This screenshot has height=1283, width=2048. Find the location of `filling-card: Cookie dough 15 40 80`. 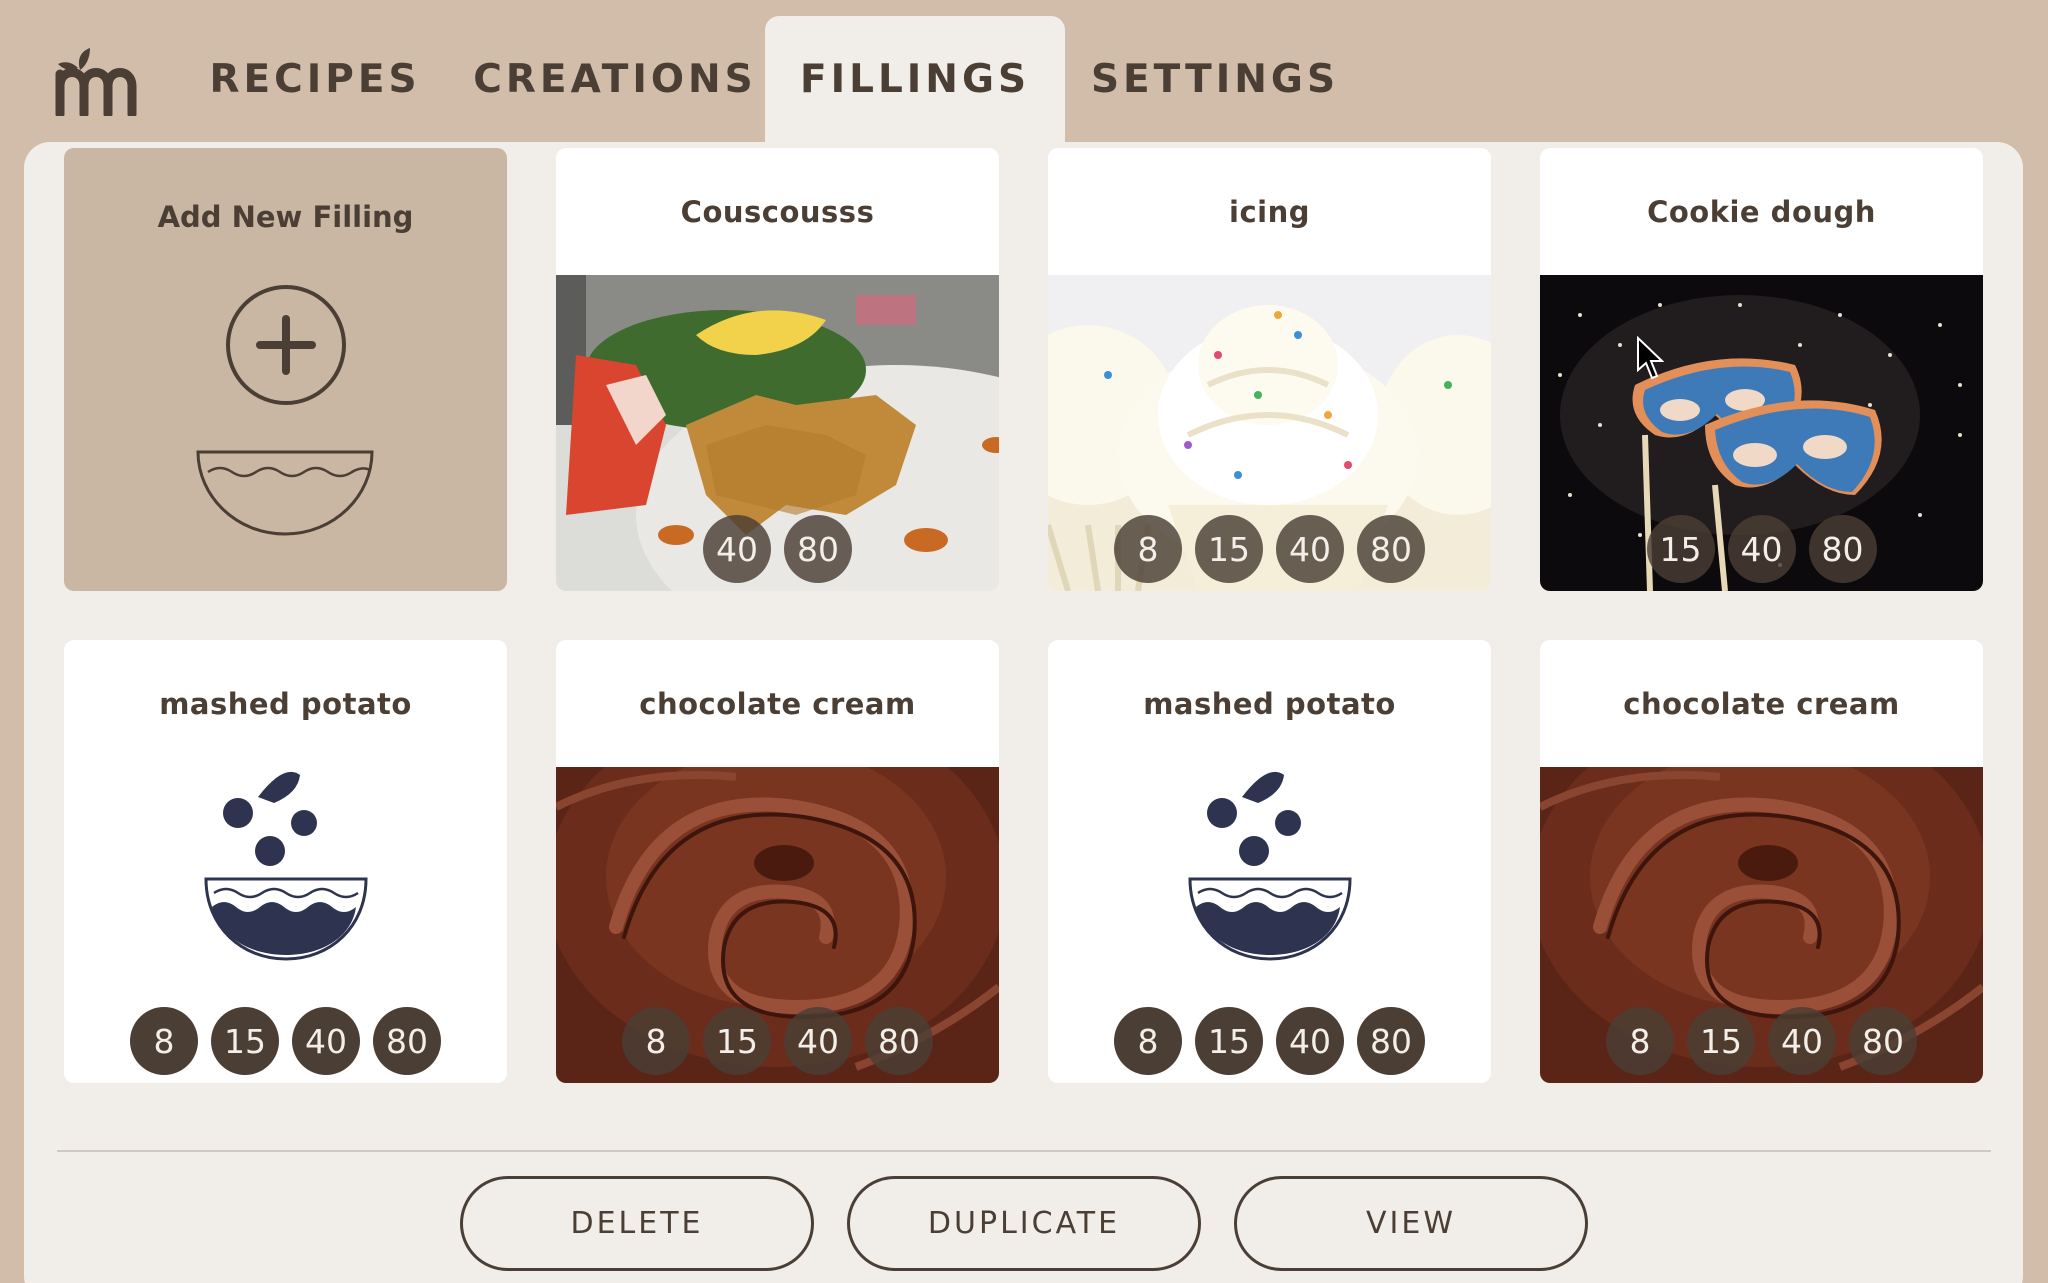

filling-card: Cookie dough 15 40 80 is located at coordinates (1761, 369).